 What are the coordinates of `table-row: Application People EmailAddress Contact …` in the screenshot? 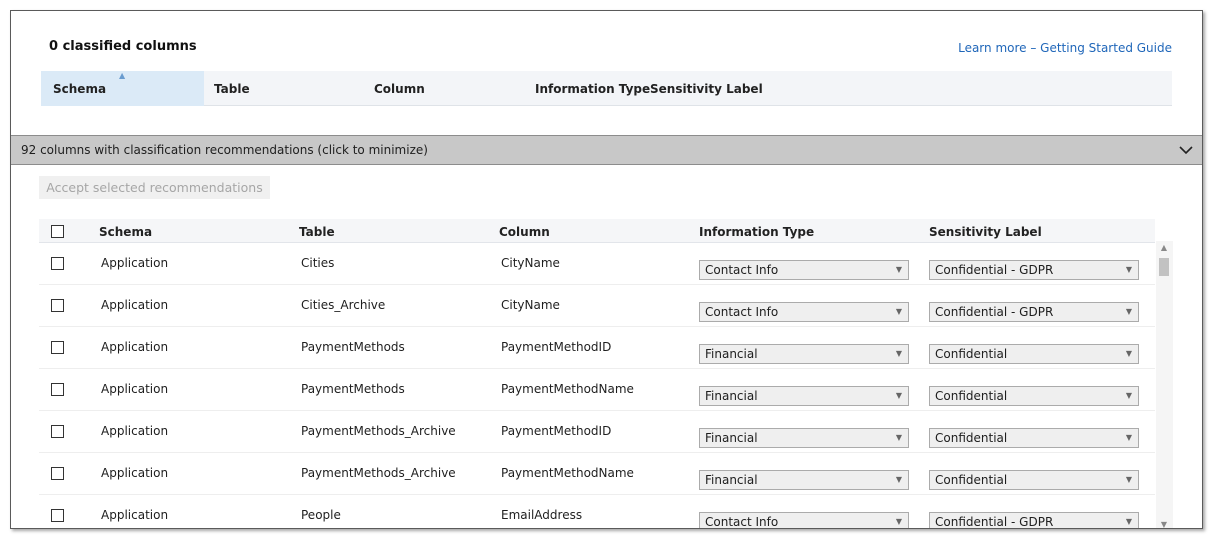 It's located at (597, 511).